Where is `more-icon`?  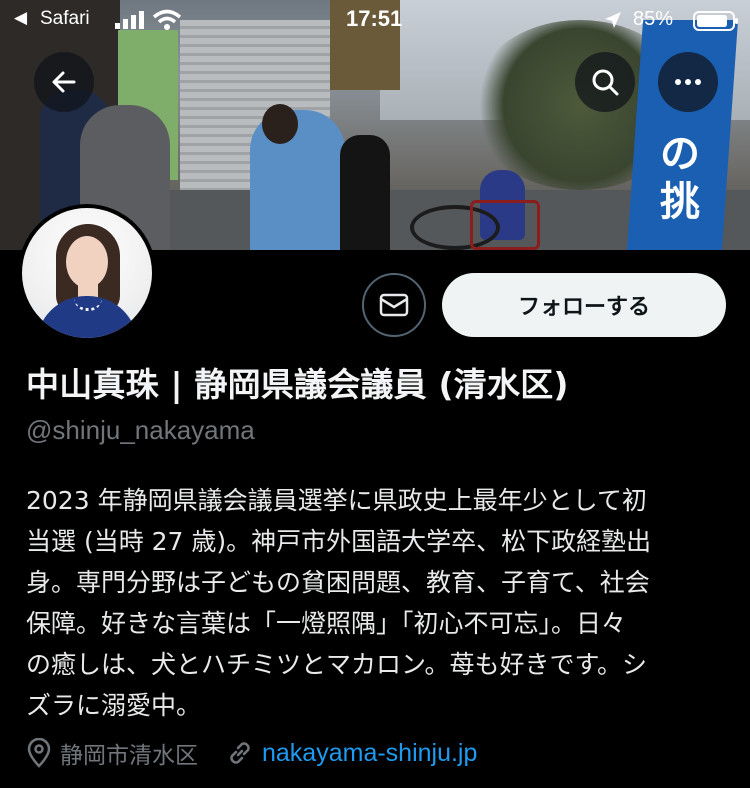
more-icon is located at coordinates (688, 82).